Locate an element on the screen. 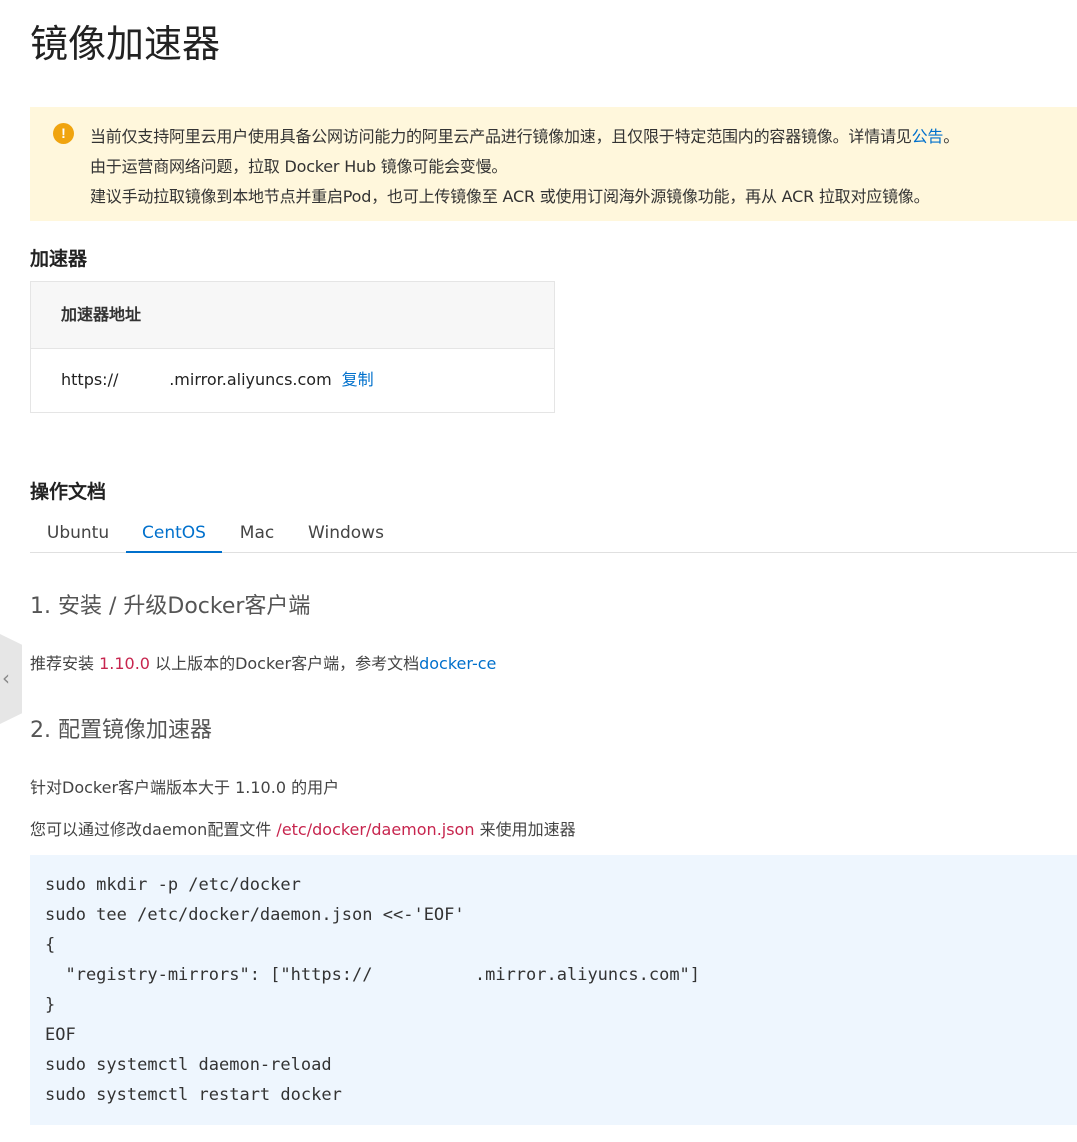  tab-centos: CentOS is located at coordinates (174, 534).